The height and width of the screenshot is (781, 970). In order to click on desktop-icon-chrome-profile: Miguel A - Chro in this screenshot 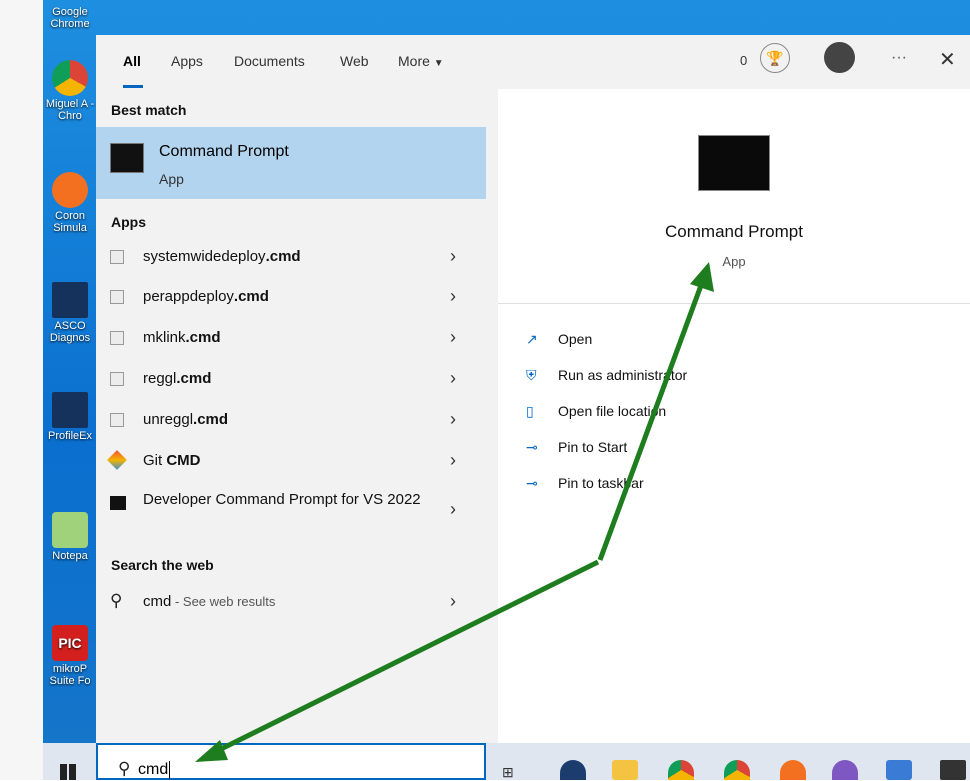, I will do `click(70, 91)`.